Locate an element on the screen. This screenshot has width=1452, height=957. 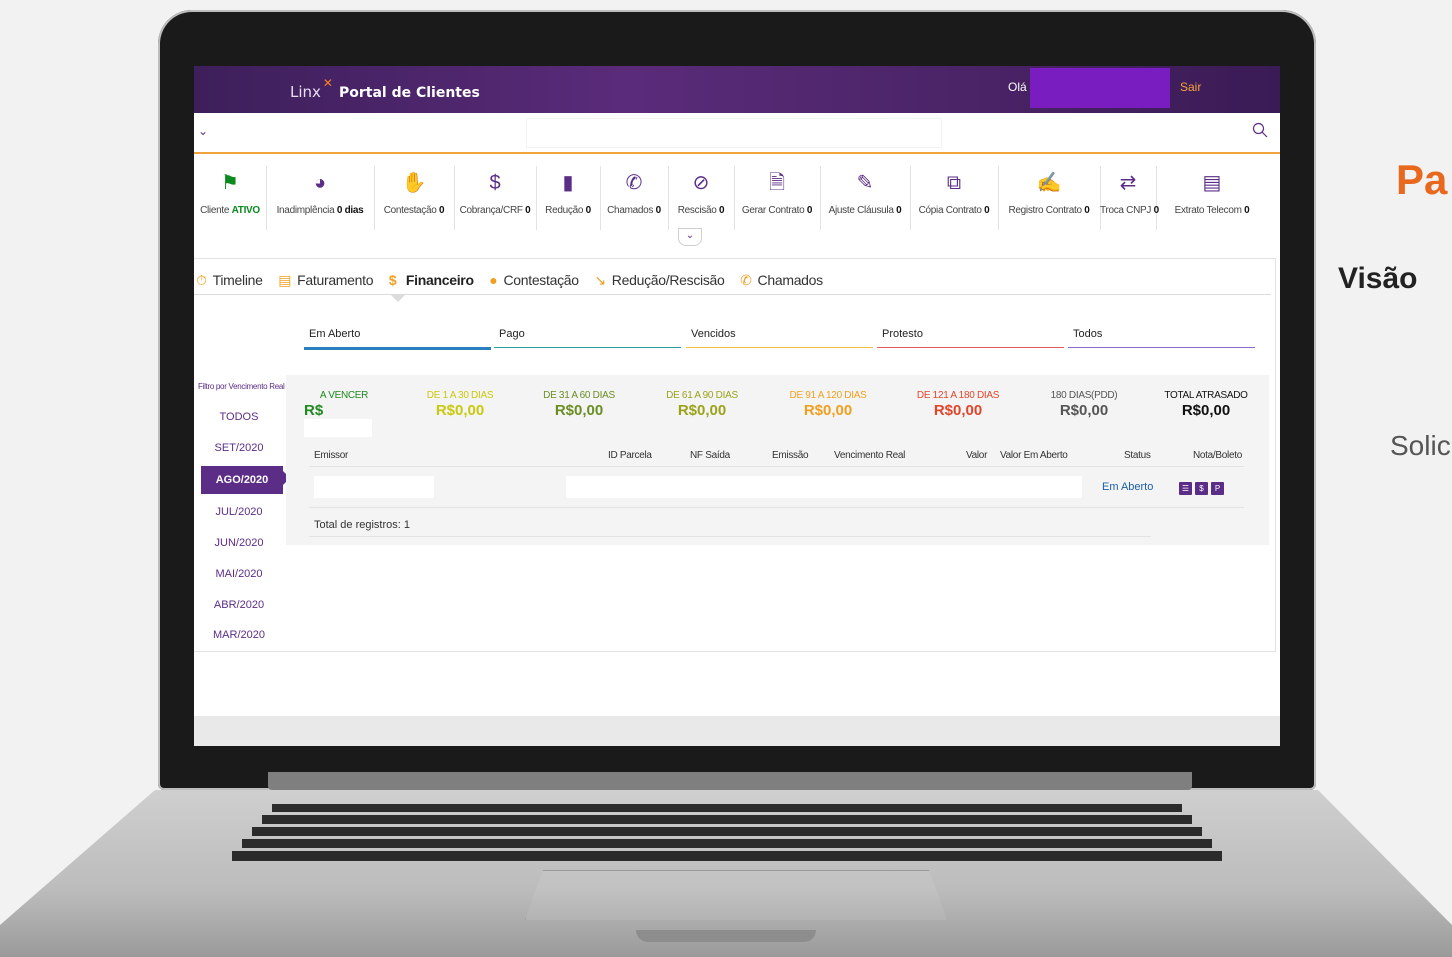
invoice-icon: ▤ is located at coordinates (285, 280).